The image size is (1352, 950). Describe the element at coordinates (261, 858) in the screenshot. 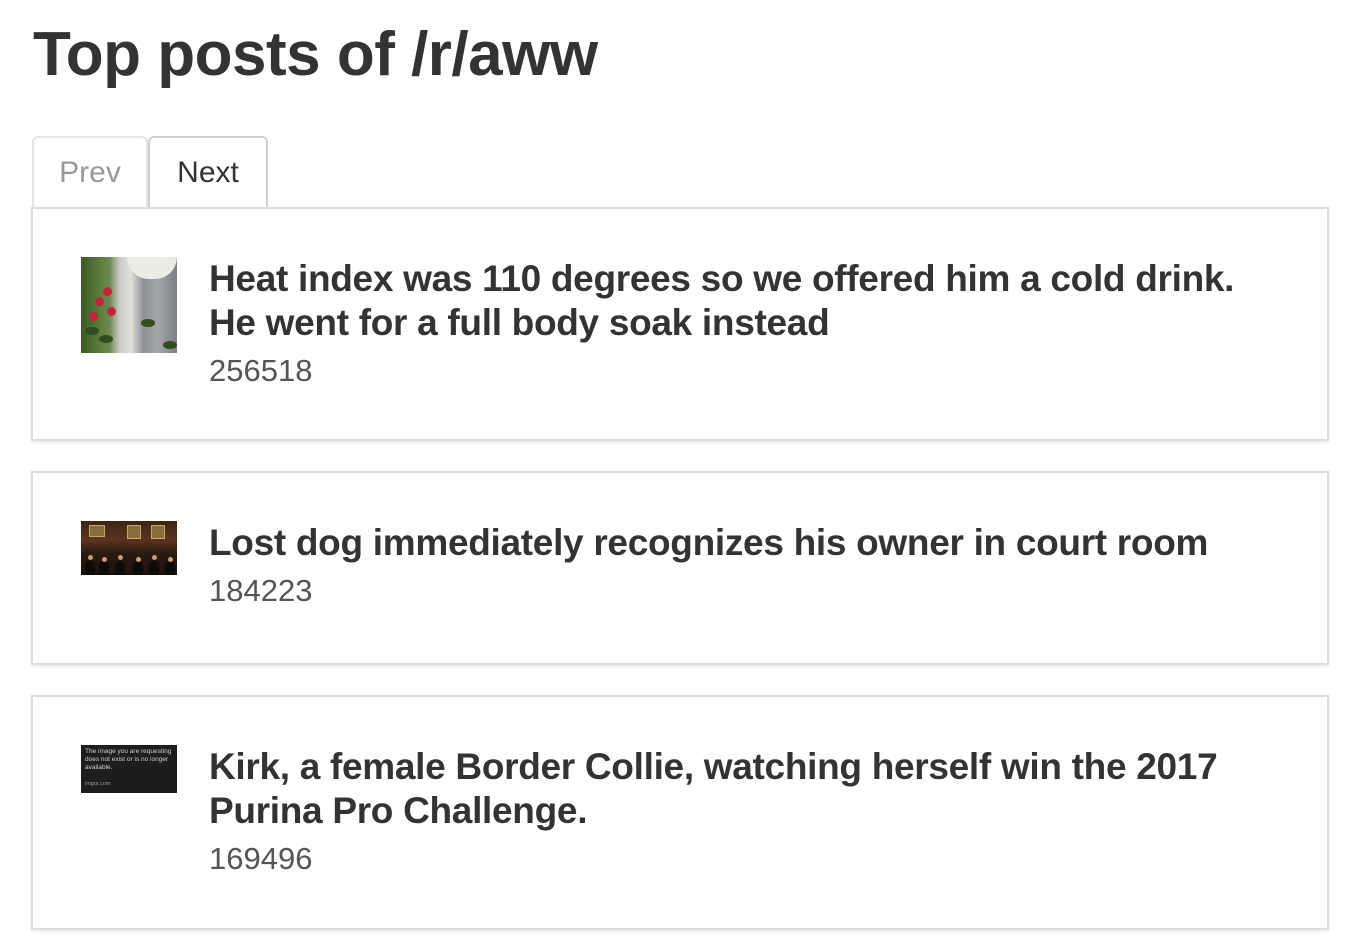

I see `post-score: 169496` at that location.